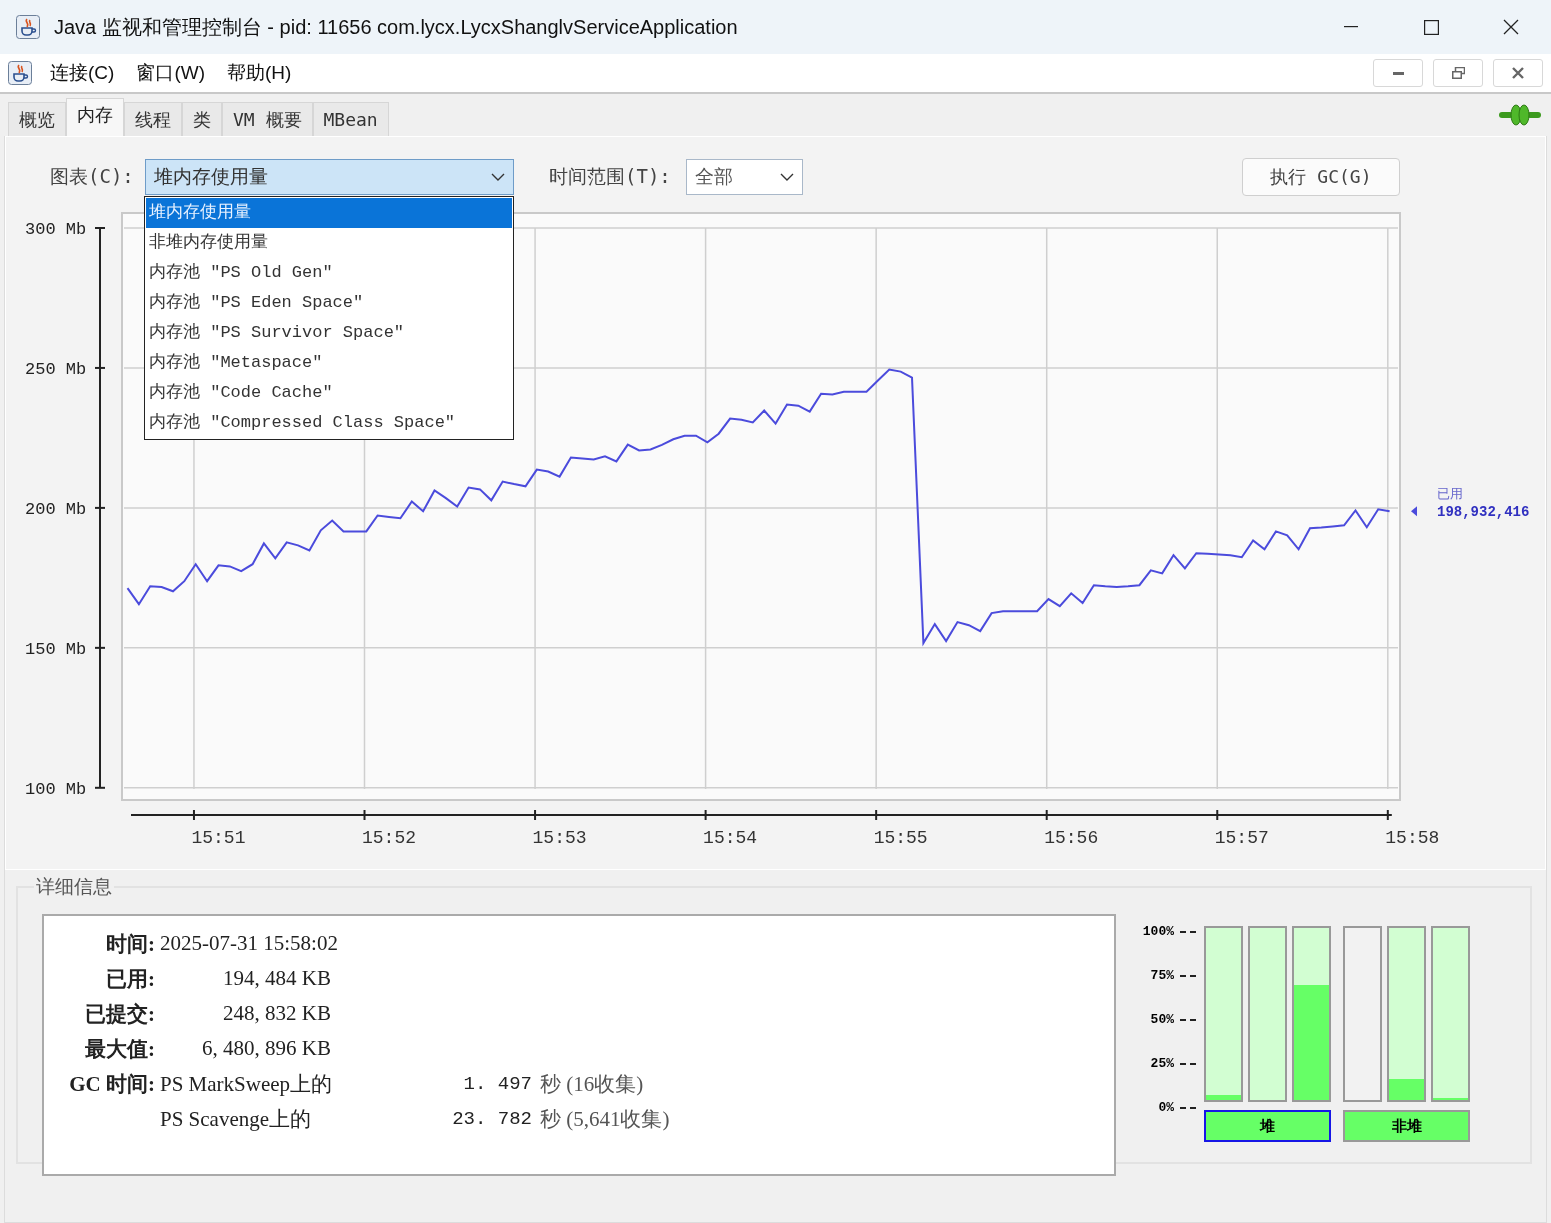  I want to click on axis-label: 150 Mb, so click(56, 649).